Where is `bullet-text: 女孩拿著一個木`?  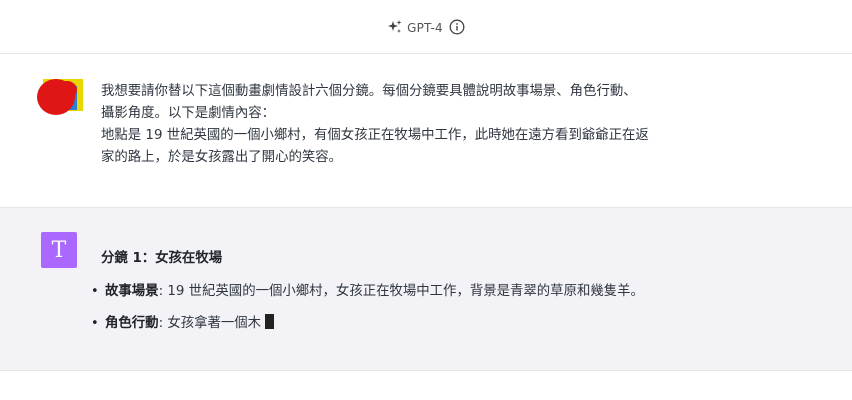 bullet-text: 女孩拿著一個木 is located at coordinates (214, 323).